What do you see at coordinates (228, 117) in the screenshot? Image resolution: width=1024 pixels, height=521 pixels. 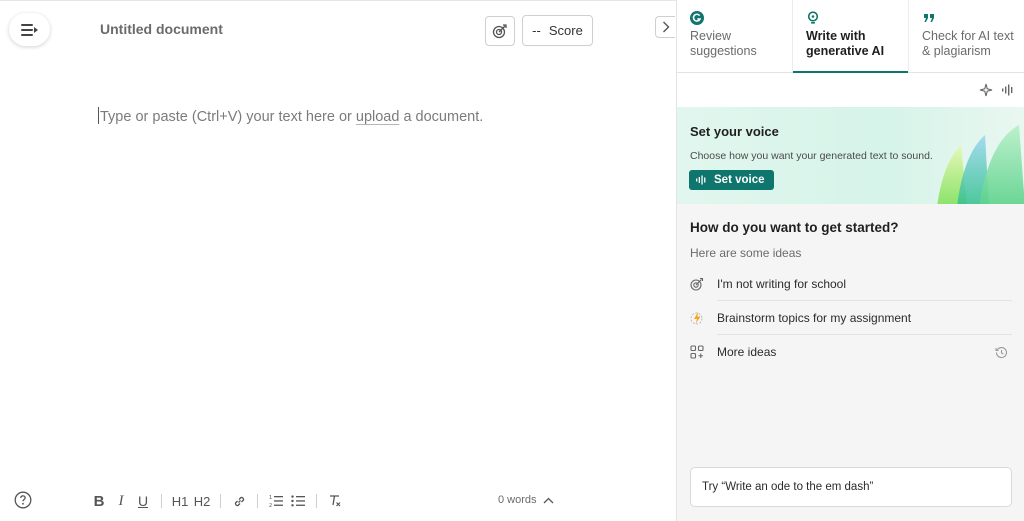 I see `editor-placeholder-start: Type or paste (Ctrl+V) your text here or` at bounding box center [228, 117].